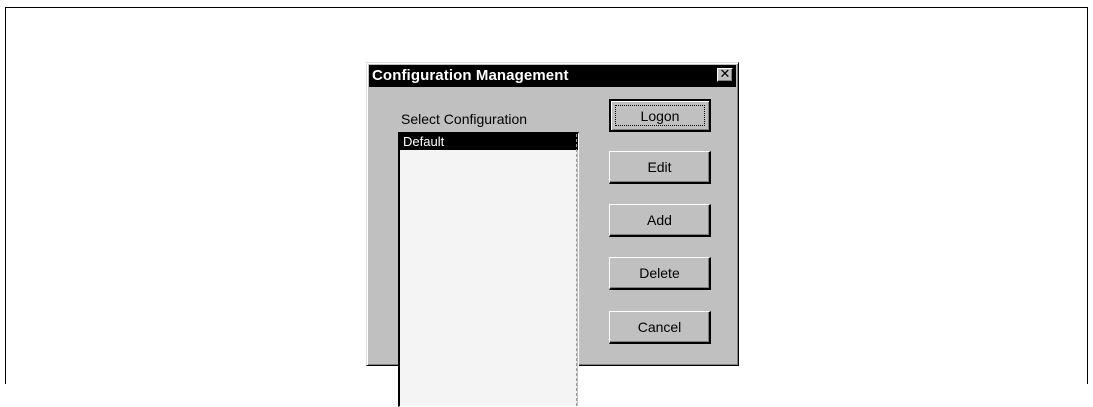 The height and width of the screenshot is (407, 1093). I want to click on select-configuration-label: Select Configuration, so click(464, 119).